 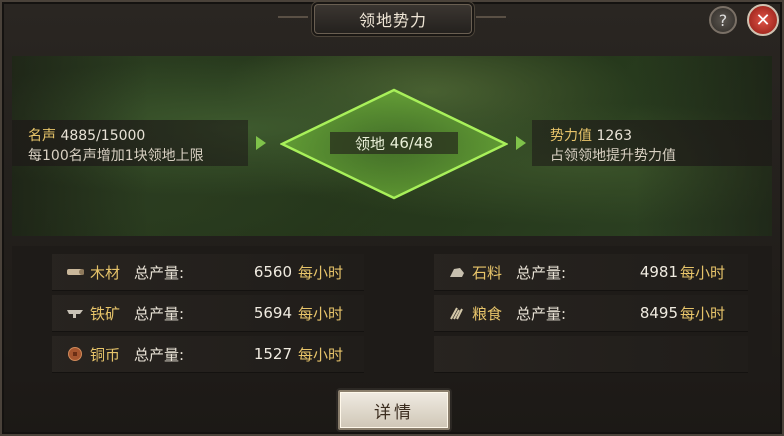 I want to click on title-decoration-right, so click(x=491, y=17).